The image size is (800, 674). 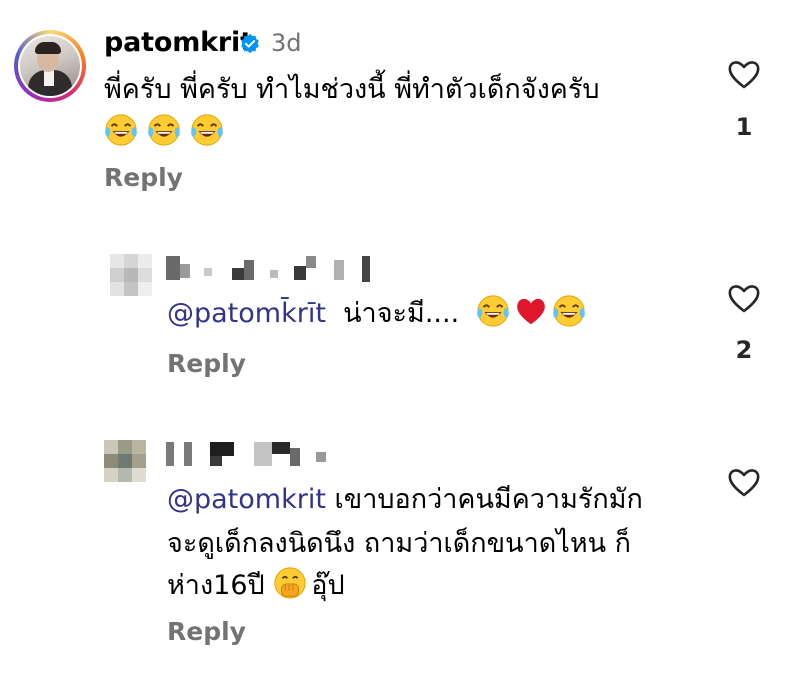 I want to click on comment-1-emoji-row, so click(x=166, y=130).